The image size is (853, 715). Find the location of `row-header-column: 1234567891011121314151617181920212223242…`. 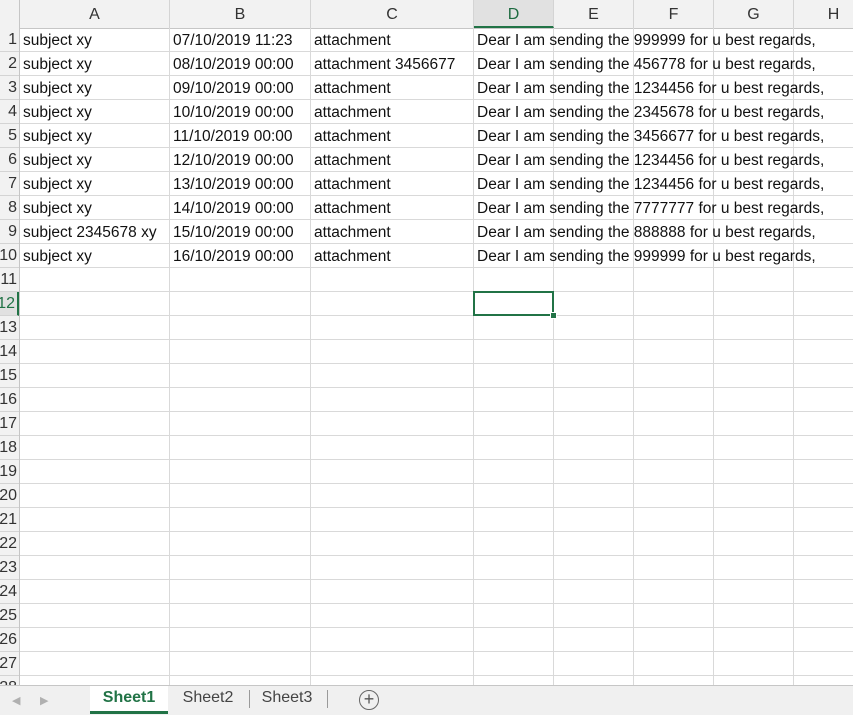

row-header-column: 1234567891011121314151617181920212223242… is located at coordinates (10, 356).